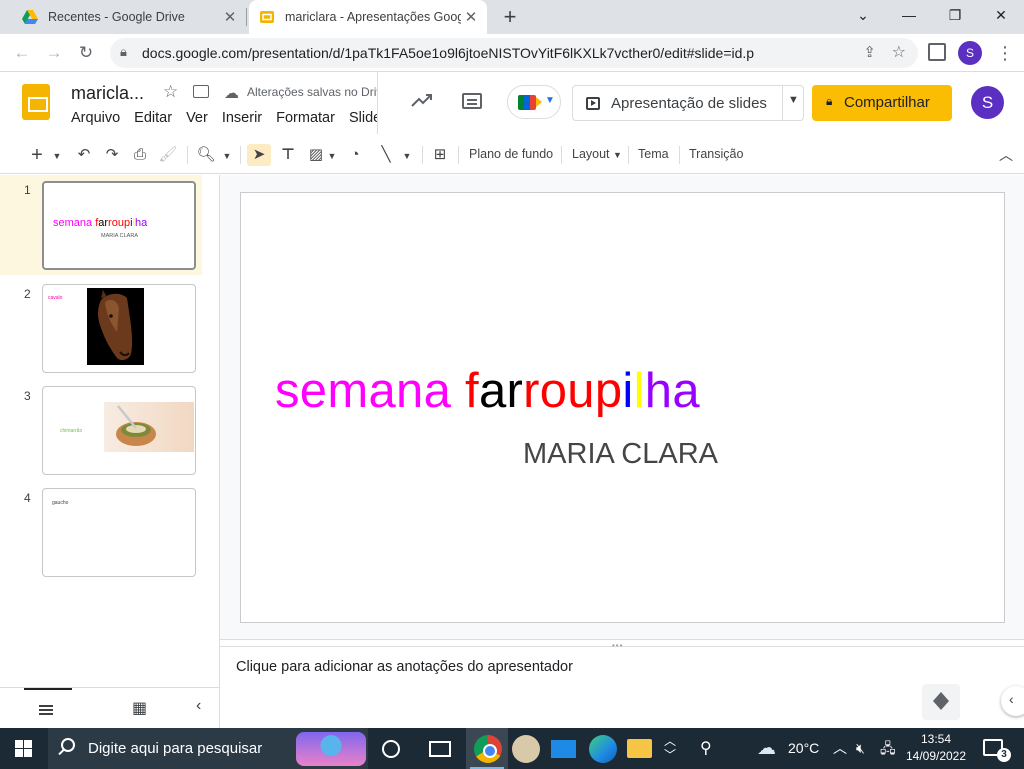  What do you see at coordinates (386, 155) in the screenshot?
I see `line-icon: ╲` at bounding box center [386, 155].